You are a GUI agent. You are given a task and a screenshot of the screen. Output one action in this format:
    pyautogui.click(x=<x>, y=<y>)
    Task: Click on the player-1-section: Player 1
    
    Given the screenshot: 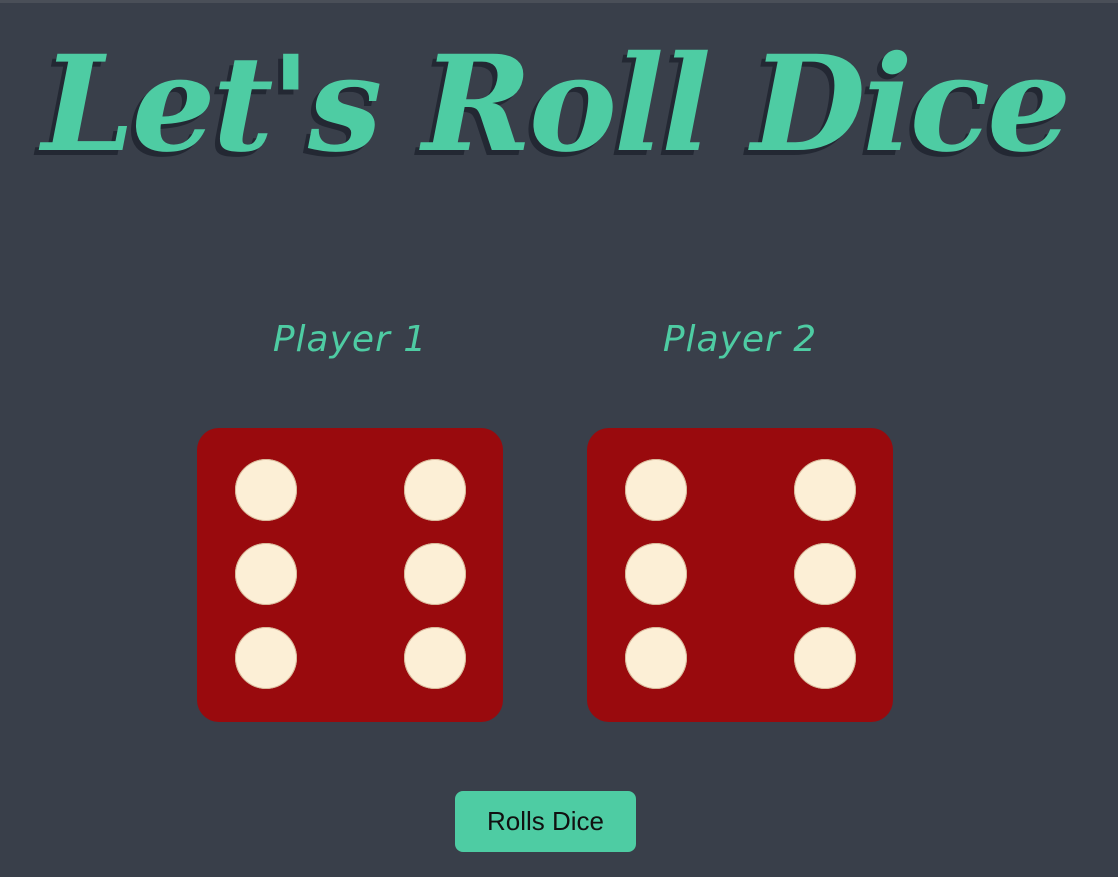 What is the action you would take?
    pyautogui.click(x=350, y=340)
    